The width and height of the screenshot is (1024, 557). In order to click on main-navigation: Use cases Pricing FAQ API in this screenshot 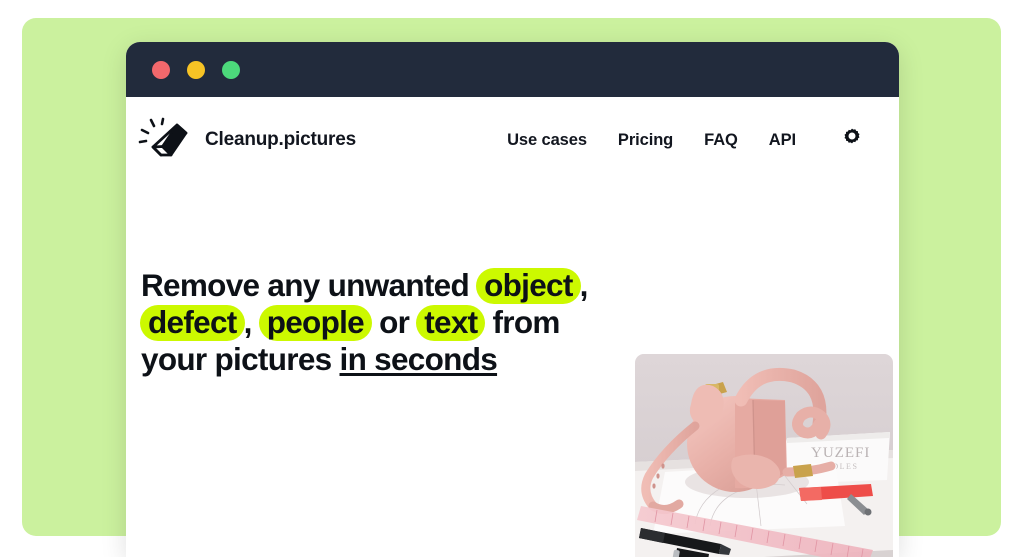, I will do `click(686, 140)`.